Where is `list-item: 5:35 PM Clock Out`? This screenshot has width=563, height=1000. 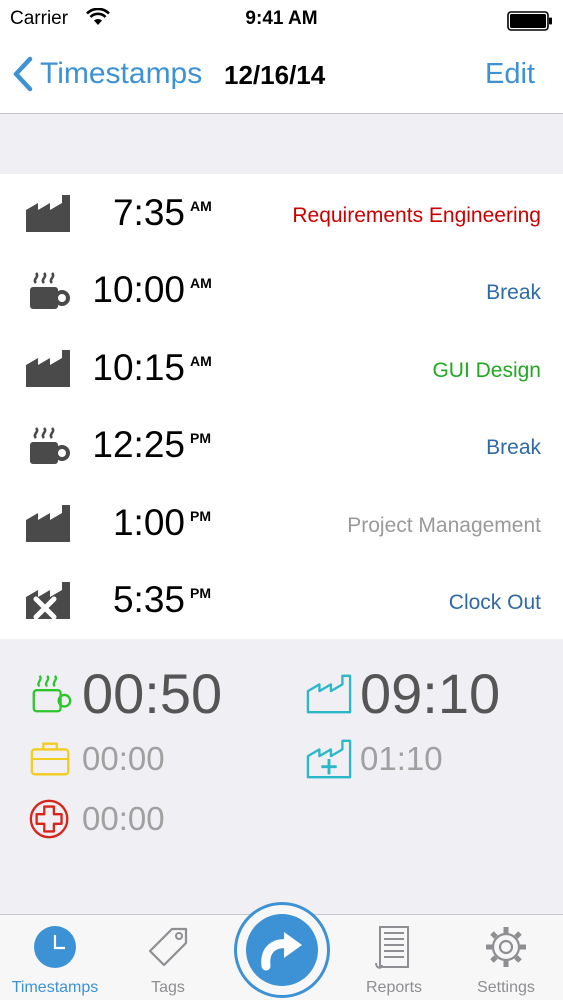 list-item: 5:35 PM Clock Out is located at coordinates (281, 599).